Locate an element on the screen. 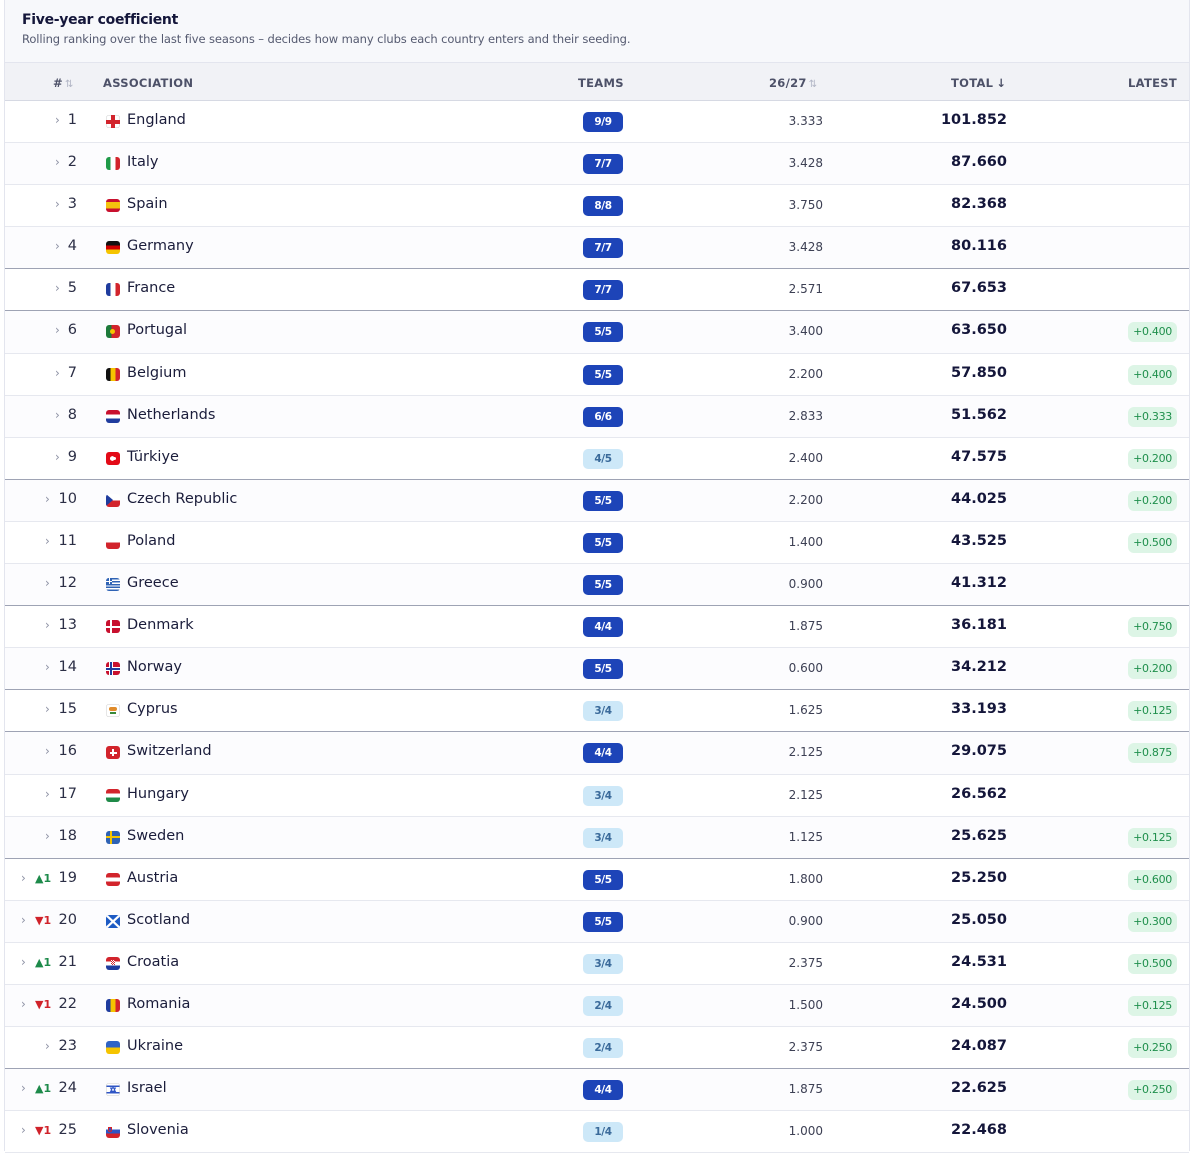 The height and width of the screenshot is (1153, 1200). table-row: › 5 France 7/7 2.571 67.653 is located at coordinates (597, 290).